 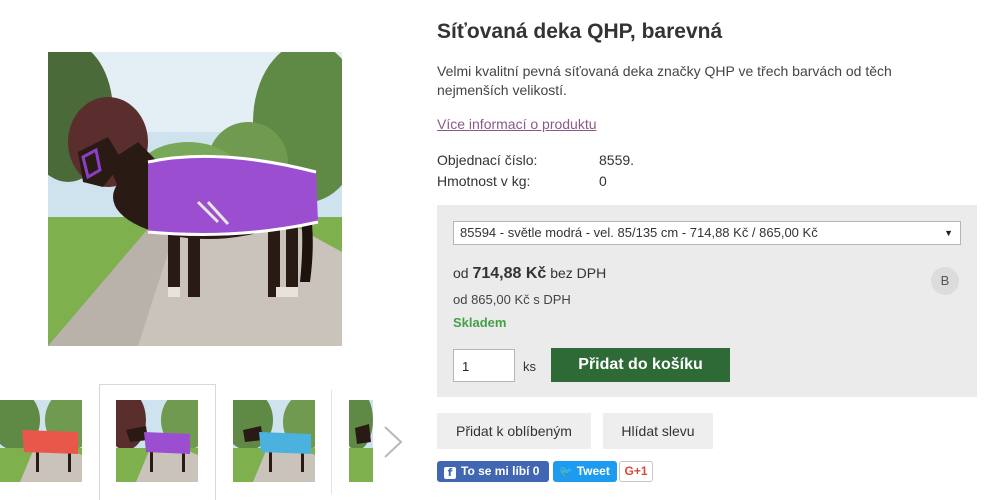 What do you see at coordinates (640, 365) in the screenshot?
I see `add-to-cart-button: Přidat do košíku` at bounding box center [640, 365].